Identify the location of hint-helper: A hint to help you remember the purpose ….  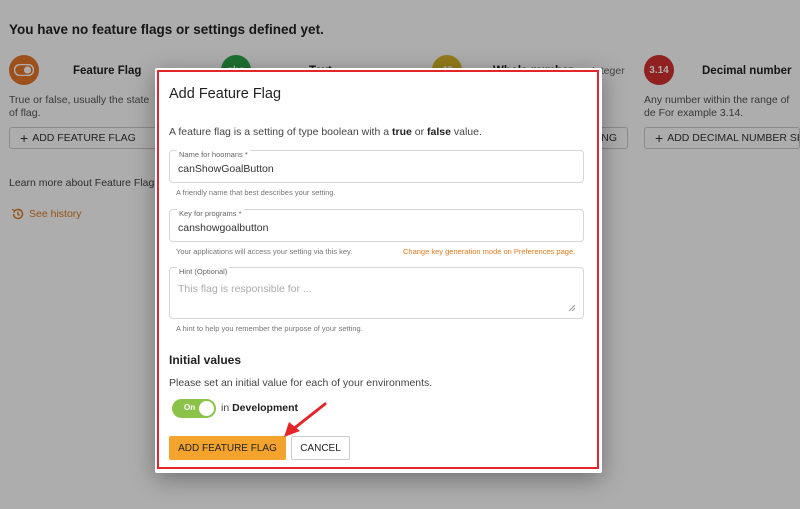
(269, 328).